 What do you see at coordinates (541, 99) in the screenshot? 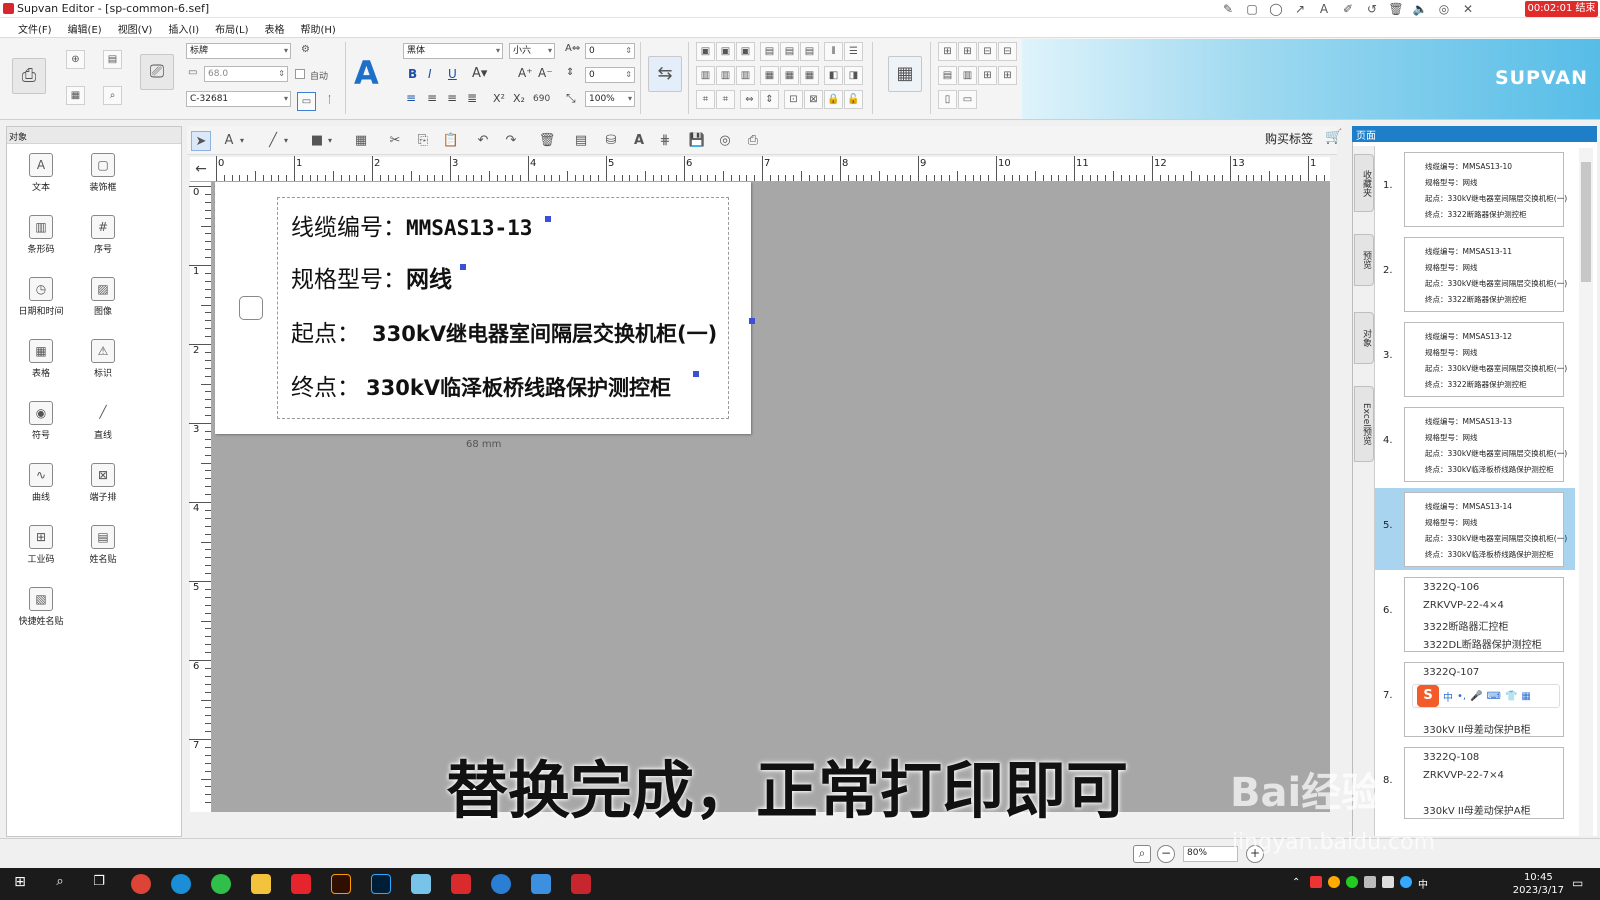
I see `rotate-value: 690` at bounding box center [541, 99].